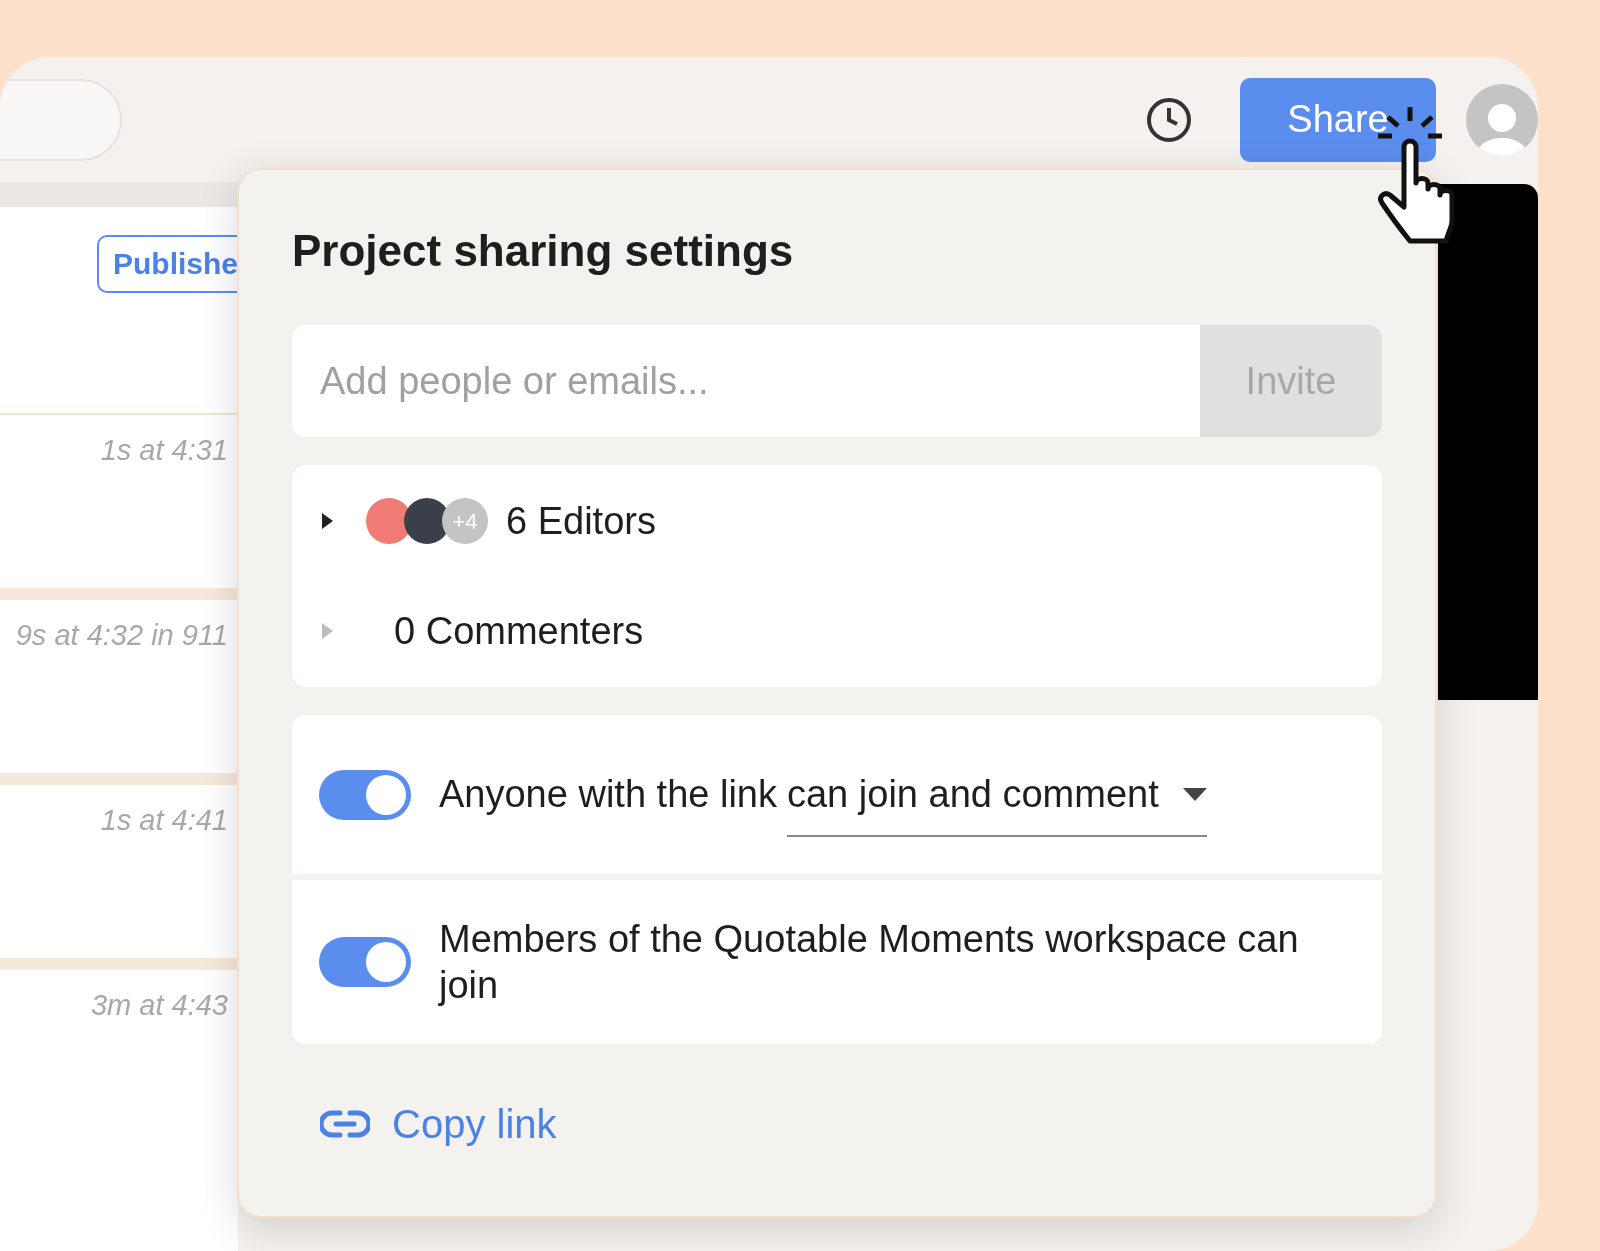 Image resolution: width=1600 pixels, height=1251 pixels. Describe the element at coordinates (608, 794) in the screenshot. I see `toggle-label: Anyone with the link` at that location.